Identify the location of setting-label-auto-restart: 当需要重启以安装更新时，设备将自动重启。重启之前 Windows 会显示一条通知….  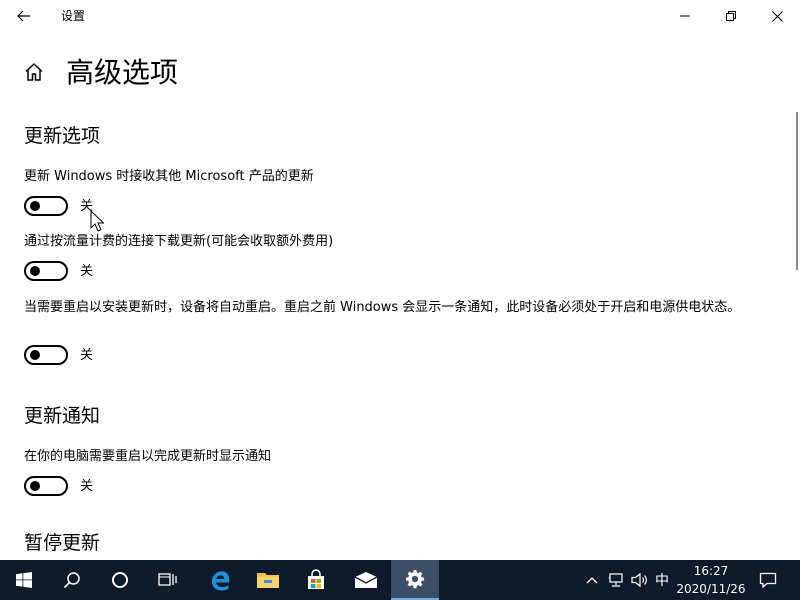
(382, 307).